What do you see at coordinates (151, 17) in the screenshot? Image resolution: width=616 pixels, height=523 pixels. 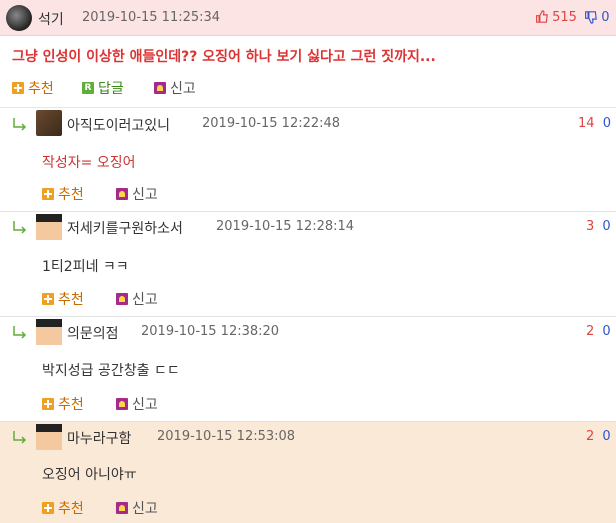 I see `post-date: 2019-10-15 11:25:34` at bounding box center [151, 17].